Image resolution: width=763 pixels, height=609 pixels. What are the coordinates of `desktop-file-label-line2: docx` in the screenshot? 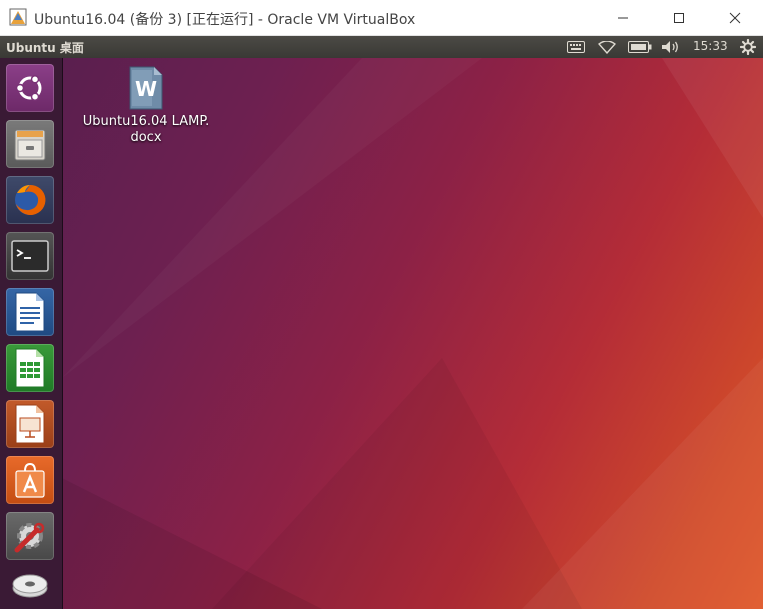 It's located at (146, 137).